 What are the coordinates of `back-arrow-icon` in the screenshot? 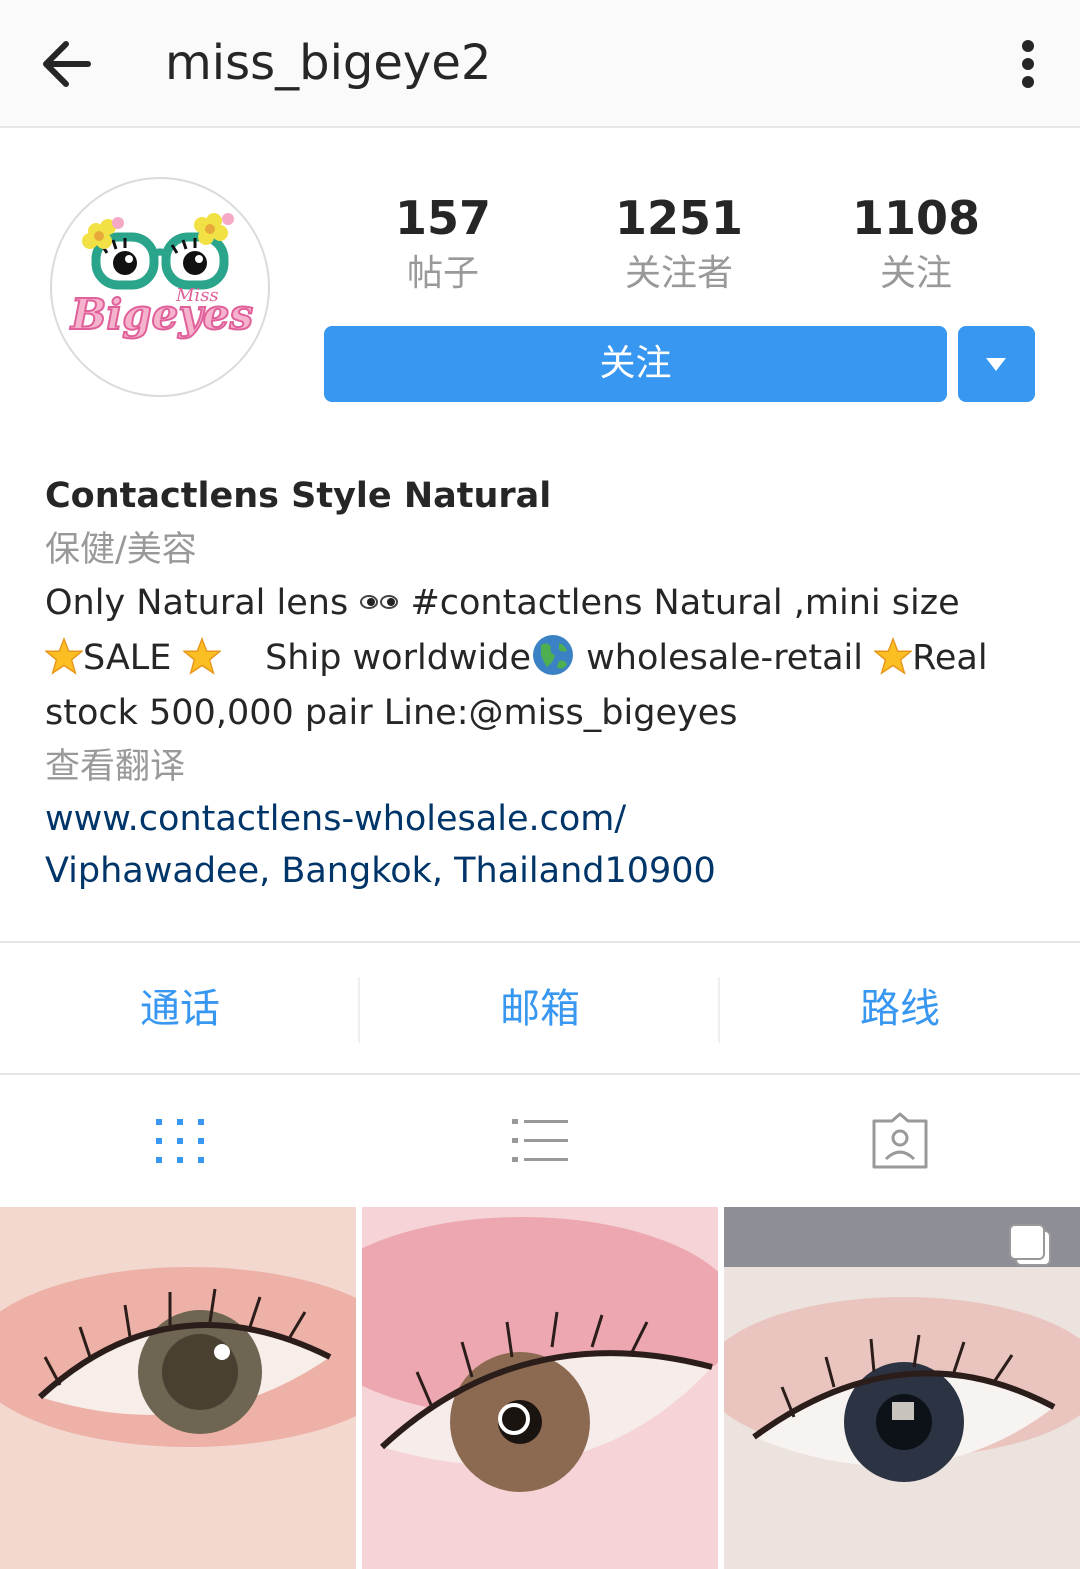 It's located at (68, 64).